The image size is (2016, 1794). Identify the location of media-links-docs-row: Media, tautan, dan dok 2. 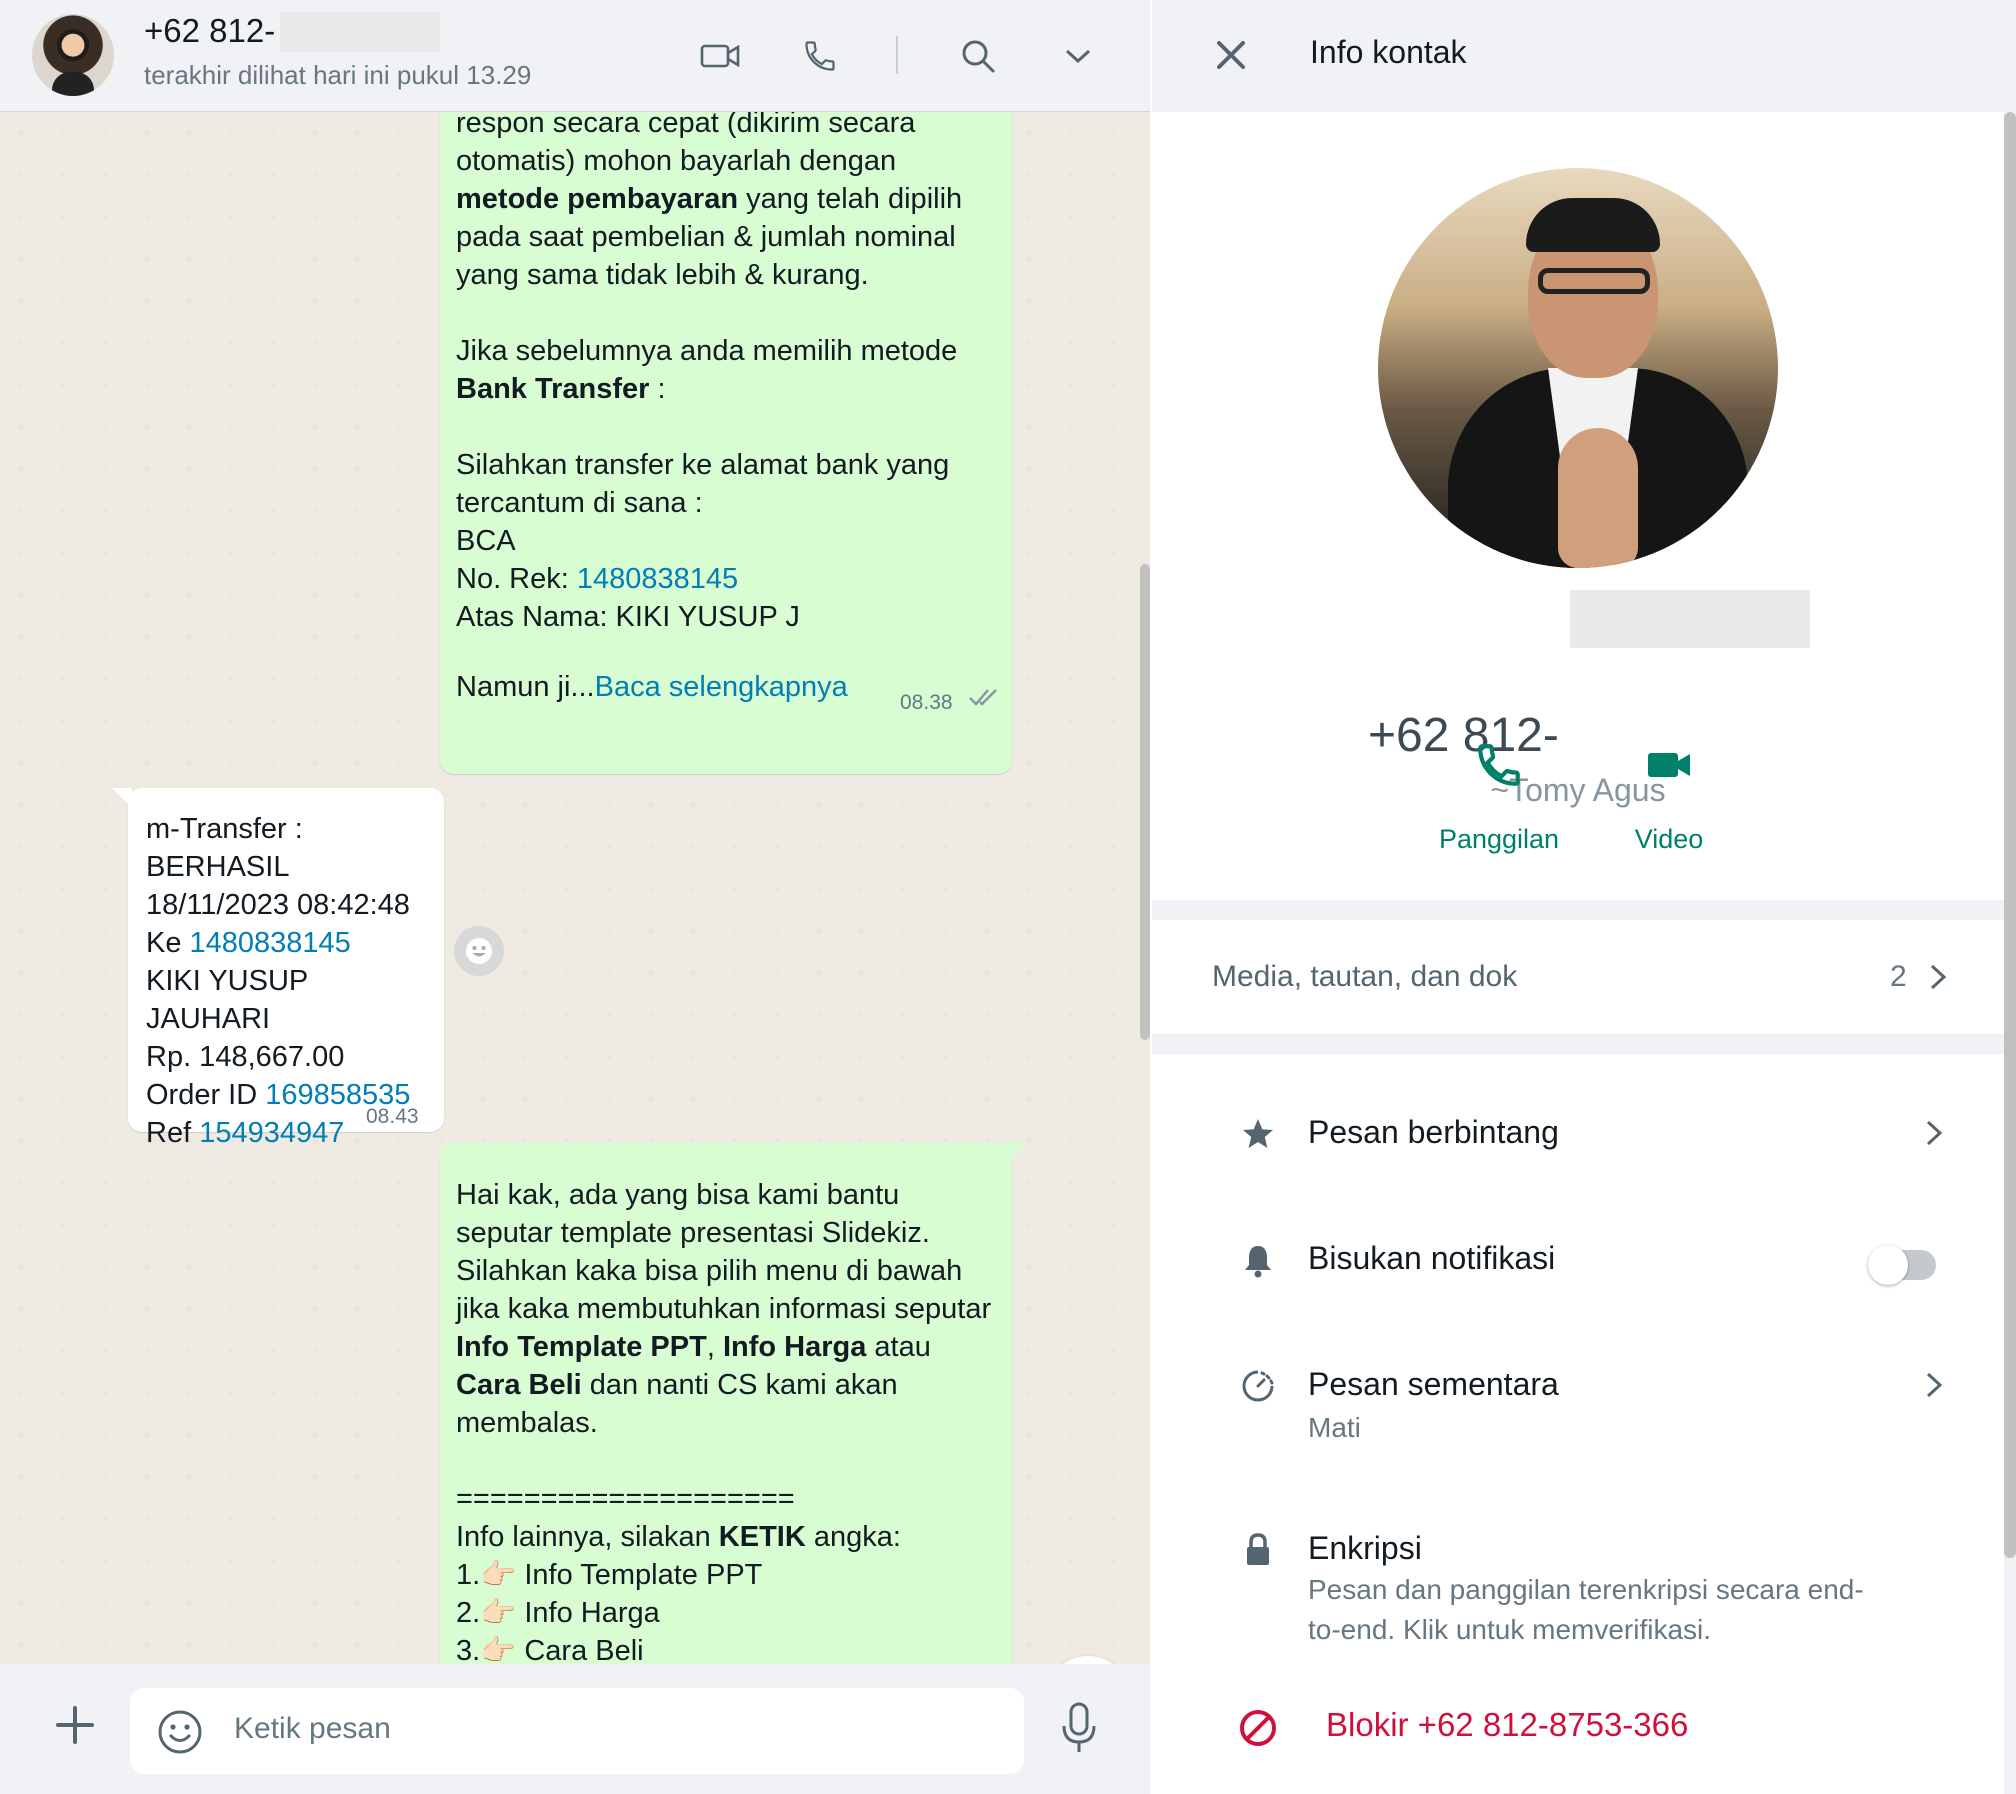
(1578, 977).